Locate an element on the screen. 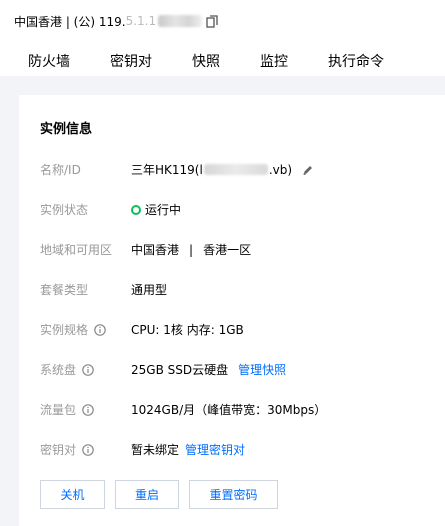 This screenshot has height=526, width=445. tab-keypair: 密钥对 is located at coordinates (131, 61).